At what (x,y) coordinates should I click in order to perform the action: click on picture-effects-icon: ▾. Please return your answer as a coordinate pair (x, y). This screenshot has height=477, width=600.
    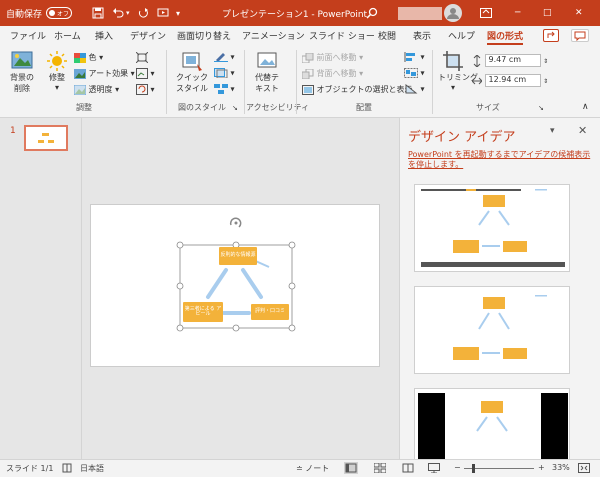
    Looking at the image, I should click on (224, 73).